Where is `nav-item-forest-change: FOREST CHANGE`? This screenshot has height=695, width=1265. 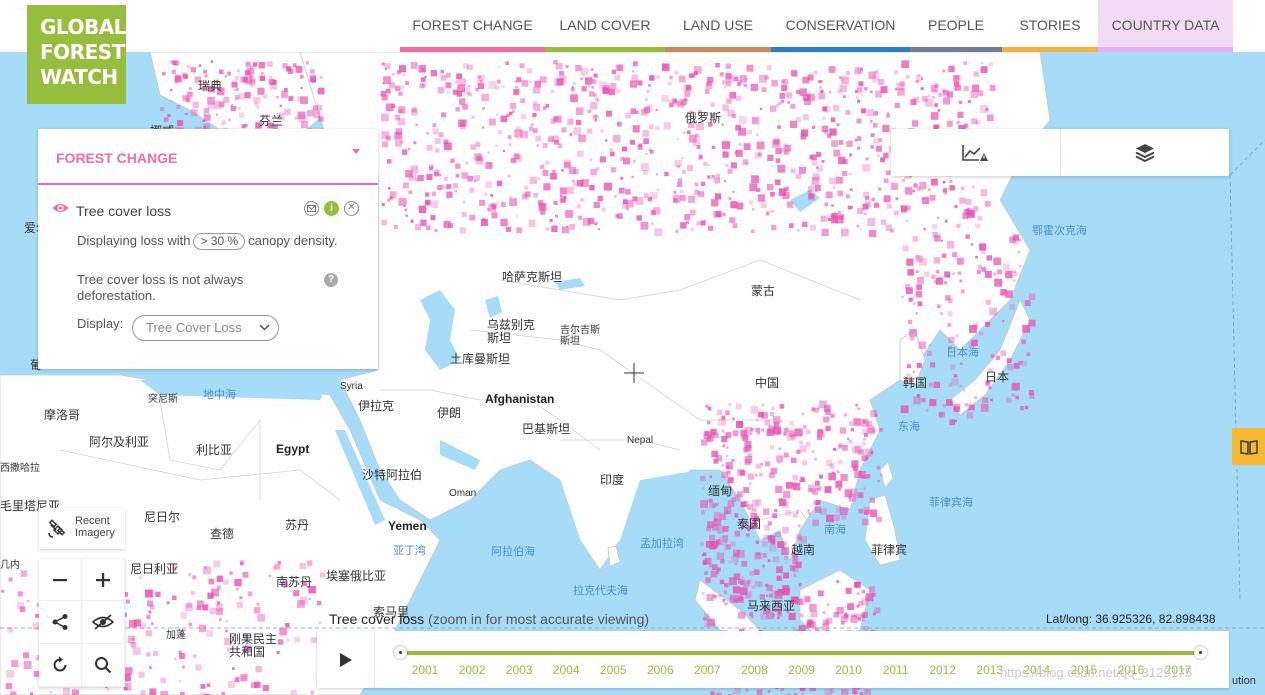
nav-item-forest-change: FOREST CHANGE is located at coordinates (472, 26).